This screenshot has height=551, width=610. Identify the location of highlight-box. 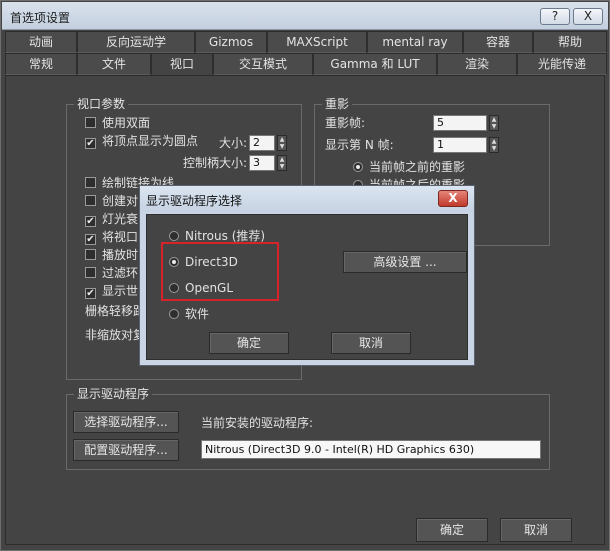
(220, 271).